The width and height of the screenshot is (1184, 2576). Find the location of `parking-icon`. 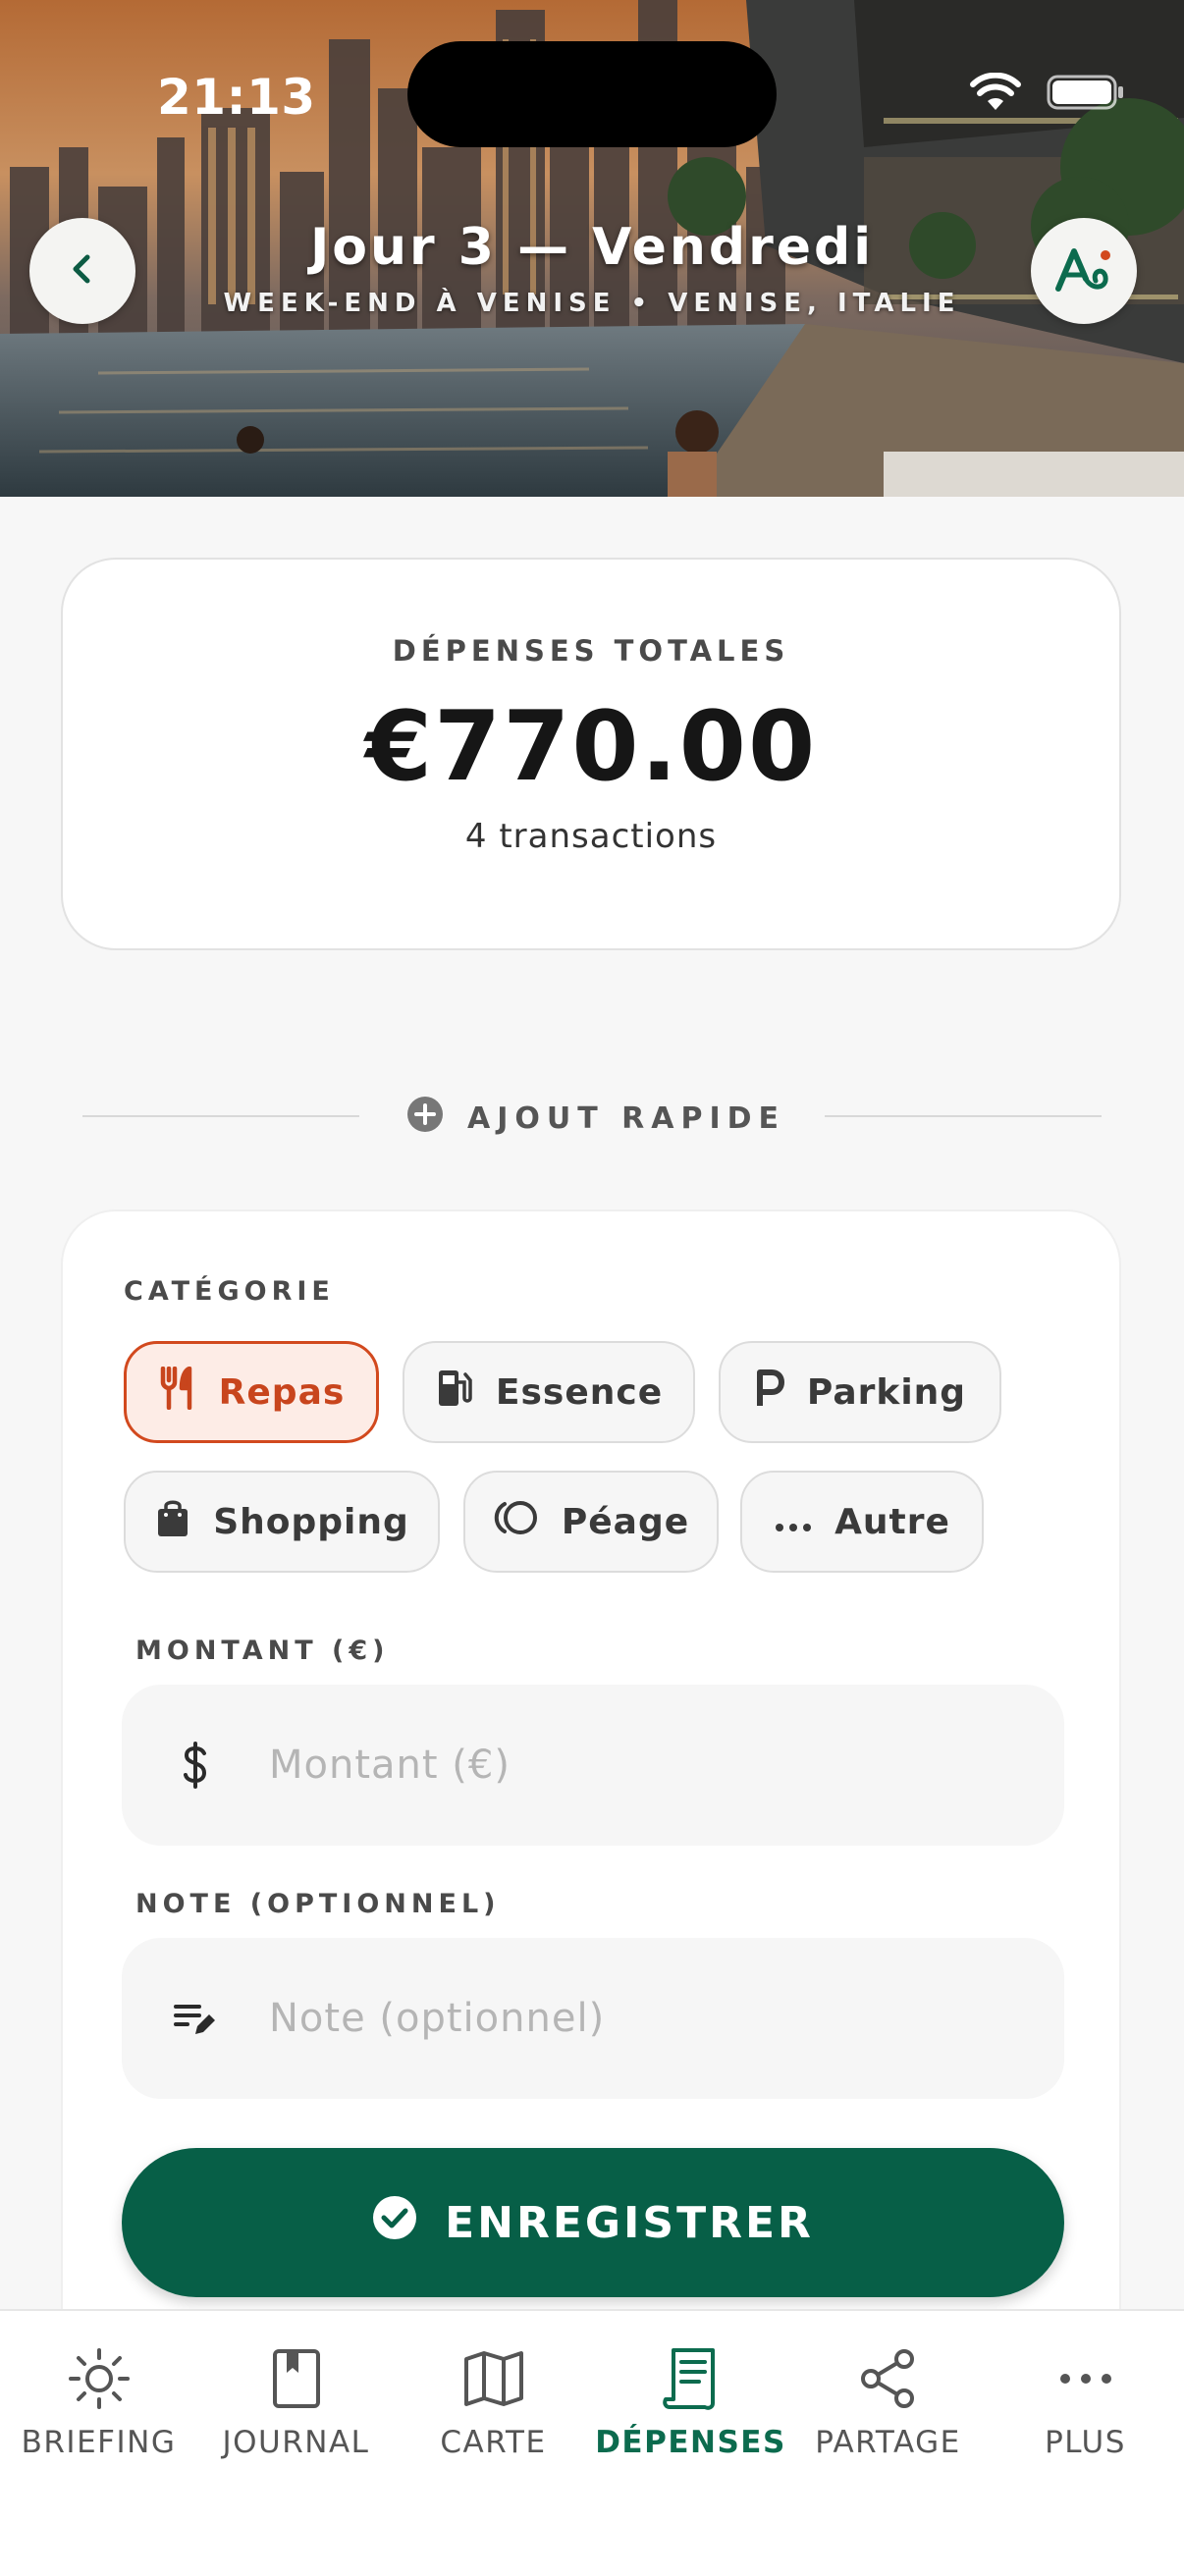

parking-icon is located at coordinates (770, 1392).